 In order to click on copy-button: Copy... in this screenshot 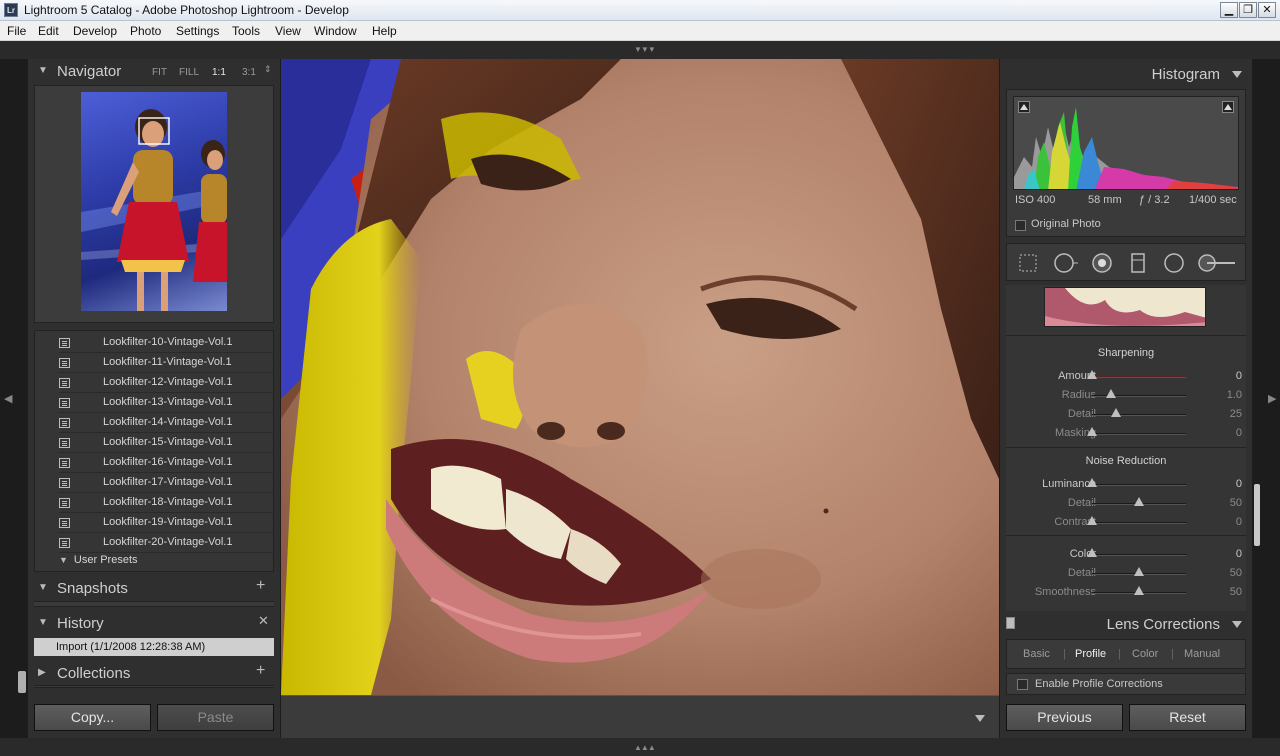, I will do `click(92, 717)`.